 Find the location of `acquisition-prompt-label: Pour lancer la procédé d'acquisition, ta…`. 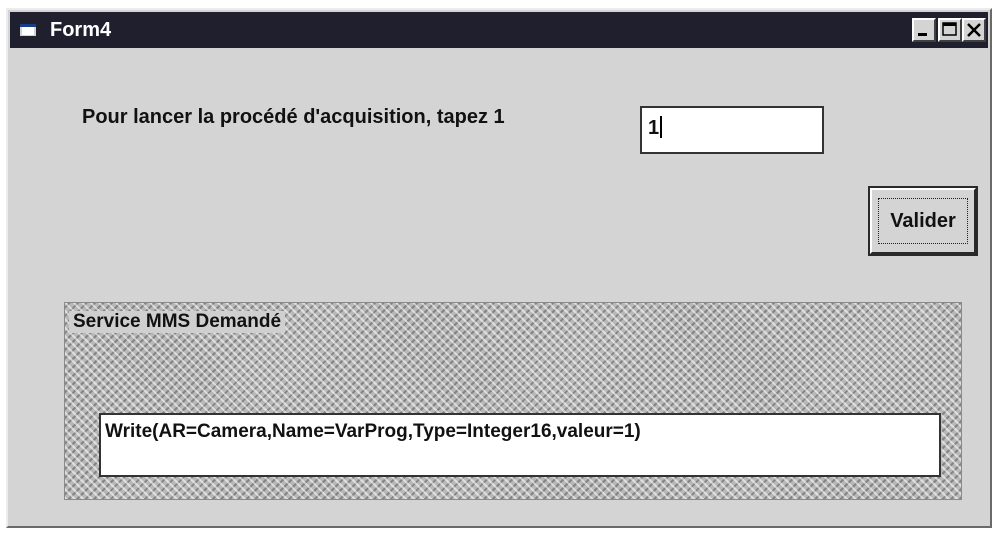

acquisition-prompt-label: Pour lancer la procédé d'acquisition, ta… is located at coordinates (293, 117).